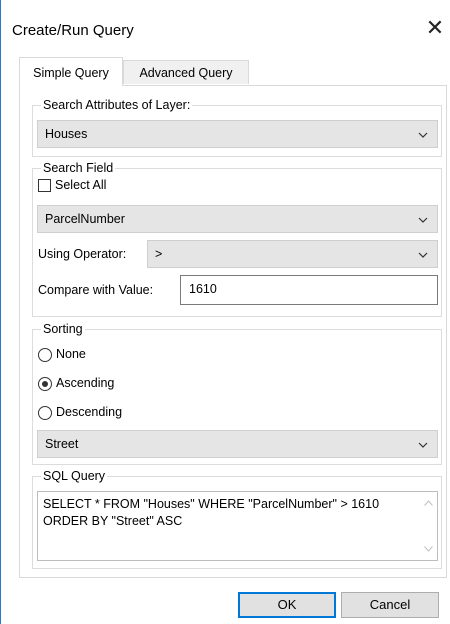  I want to click on cancel-button-label: Cancel, so click(390, 604).